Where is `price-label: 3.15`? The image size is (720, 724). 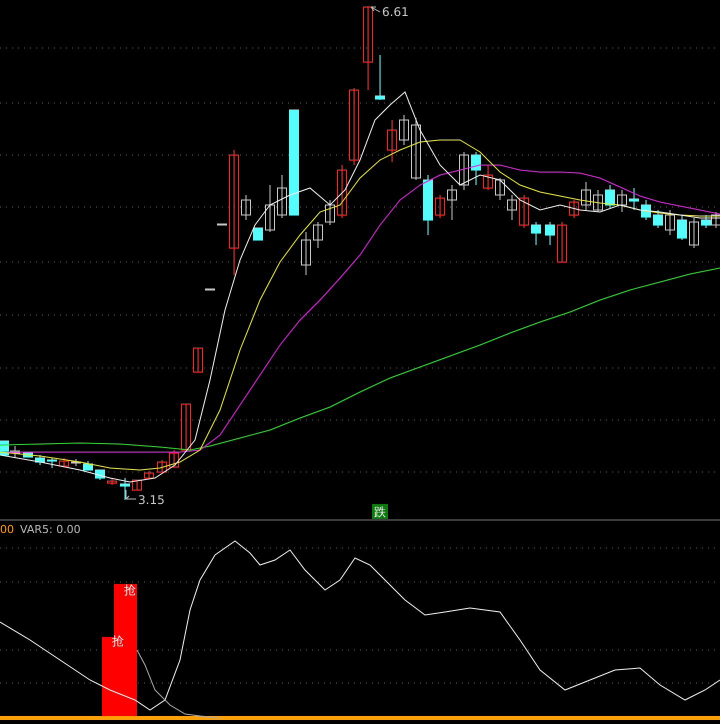 price-label: 3.15 is located at coordinates (151, 500).